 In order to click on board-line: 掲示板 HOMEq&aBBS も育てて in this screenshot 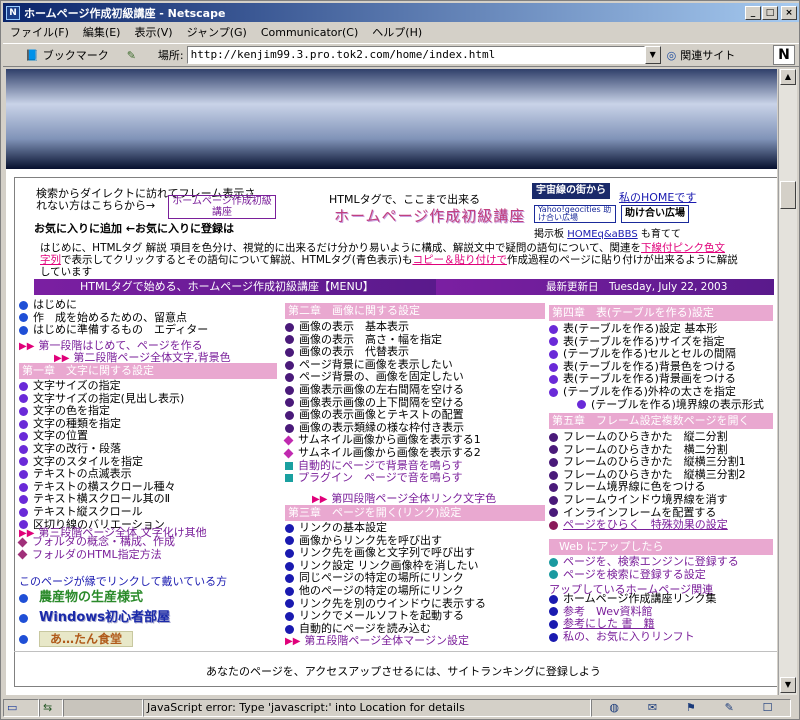, I will do `click(607, 232)`.